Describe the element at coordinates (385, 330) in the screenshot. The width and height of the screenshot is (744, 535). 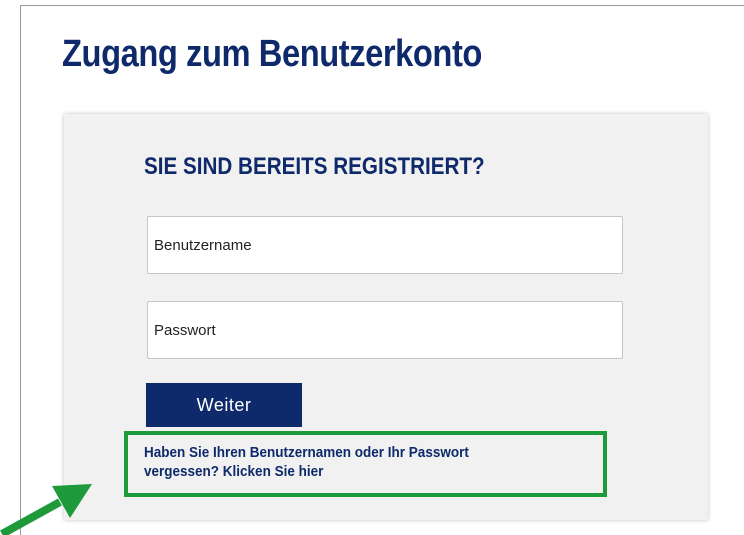
I see `password-field` at that location.